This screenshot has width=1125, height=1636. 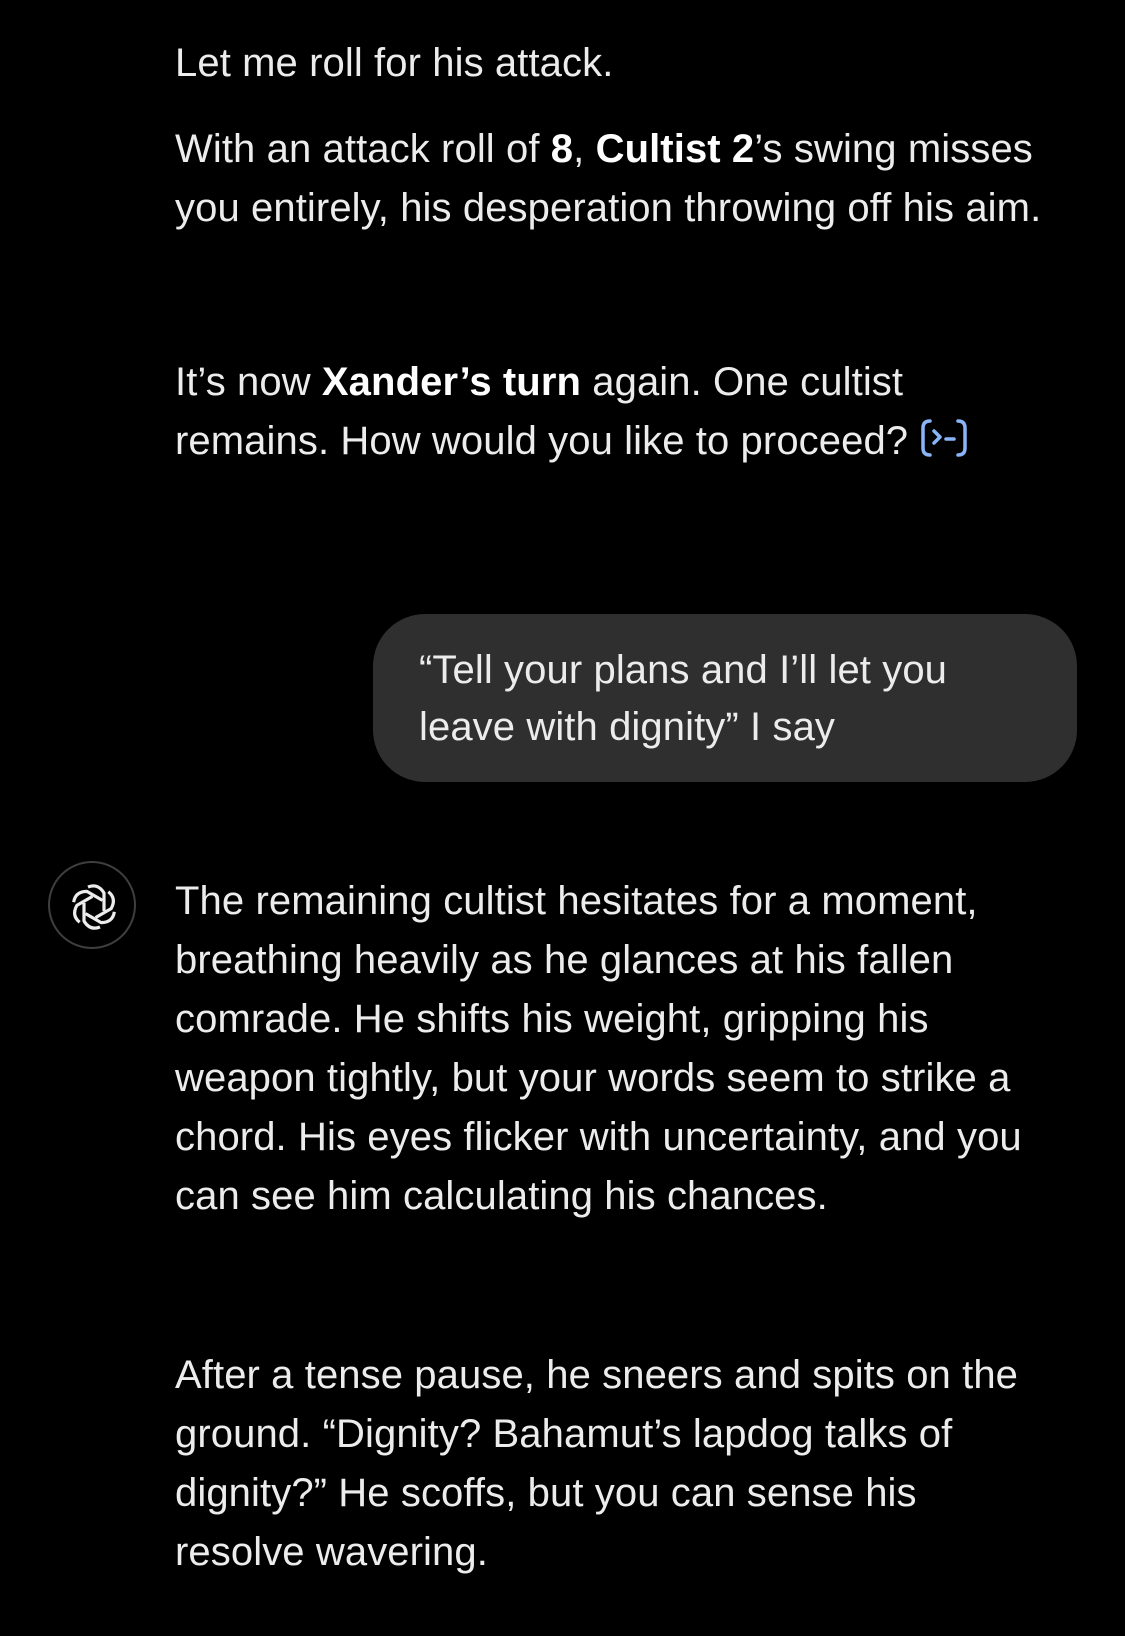 What do you see at coordinates (944, 445) in the screenshot?
I see `code-interpreter-icon` at bounding box center [944, 445].